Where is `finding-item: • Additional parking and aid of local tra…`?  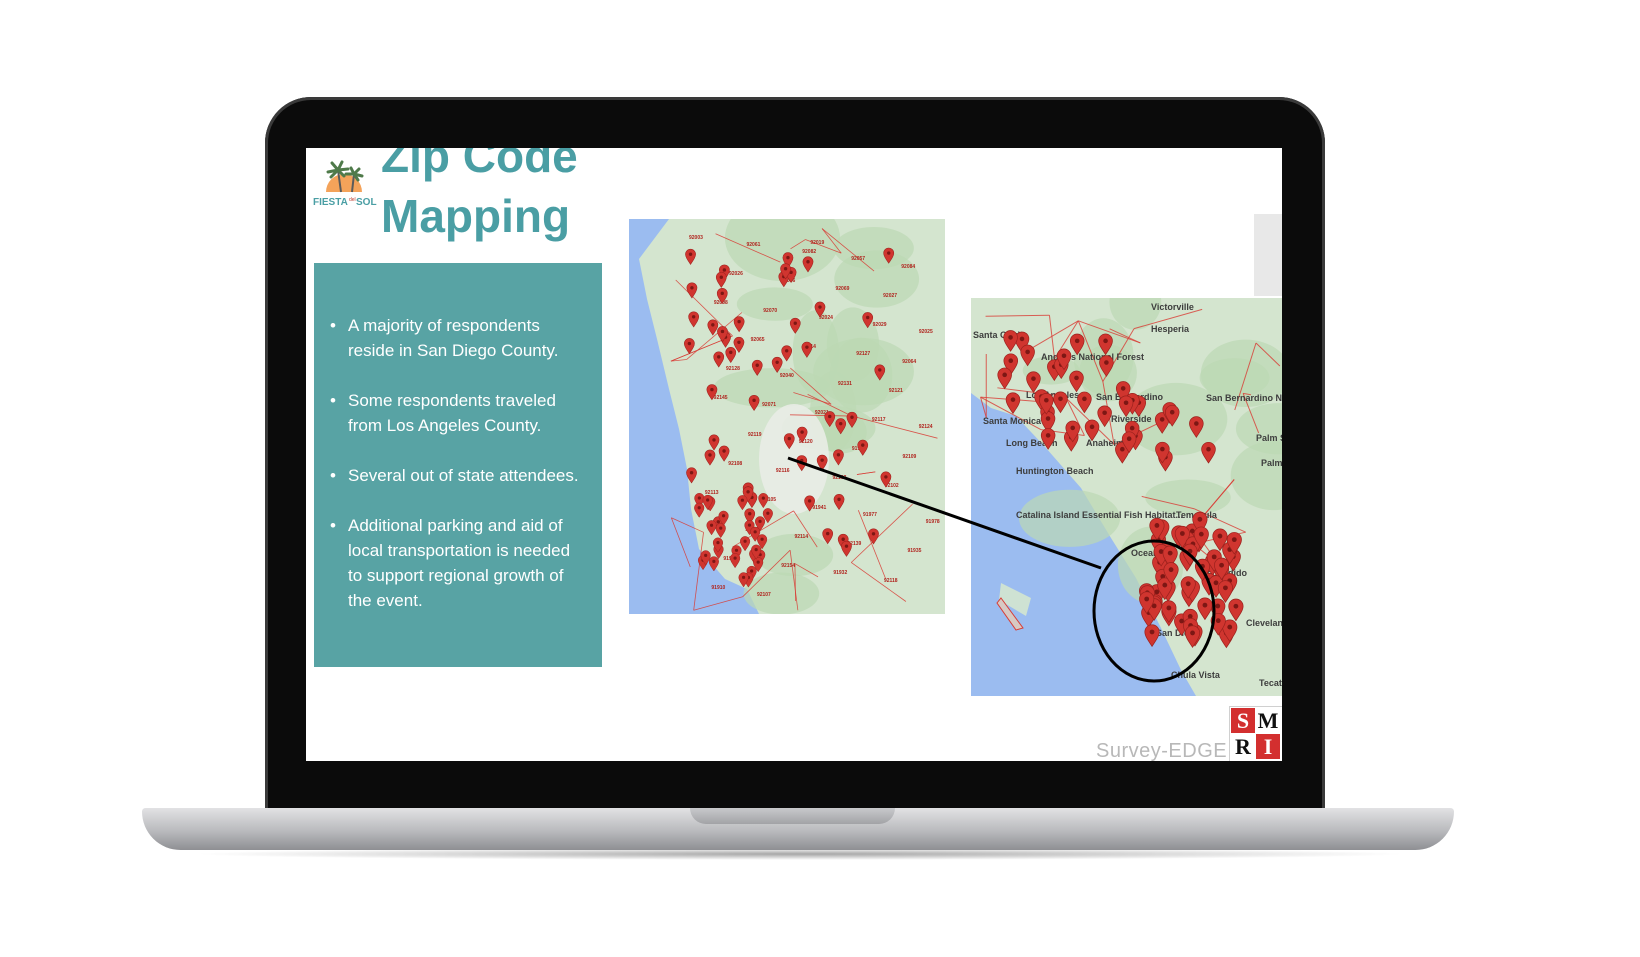 finding-item: • Additional parking and aid of local tra… is located at coordinates (459, 563).